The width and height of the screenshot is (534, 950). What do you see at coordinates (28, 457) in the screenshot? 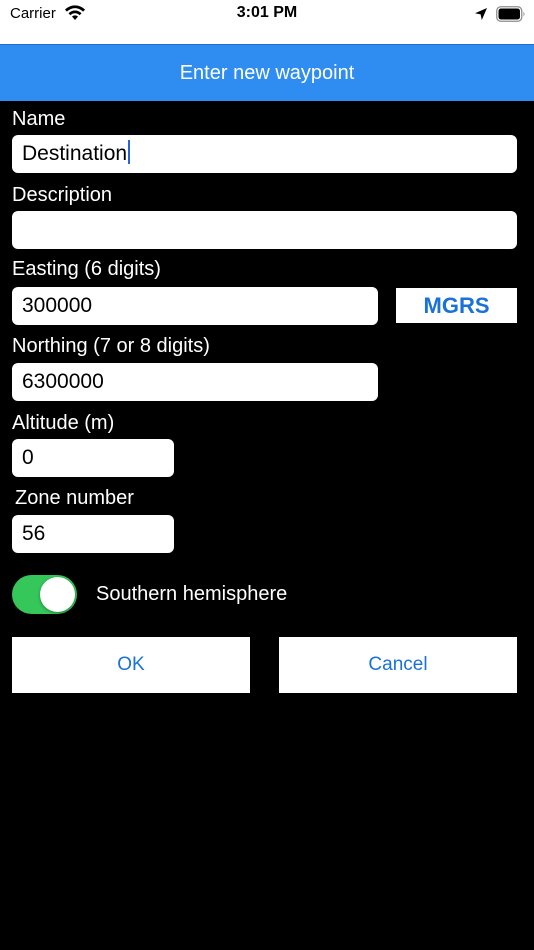
I see `altitude-input-value: 0` at bounding box center [28, 457].